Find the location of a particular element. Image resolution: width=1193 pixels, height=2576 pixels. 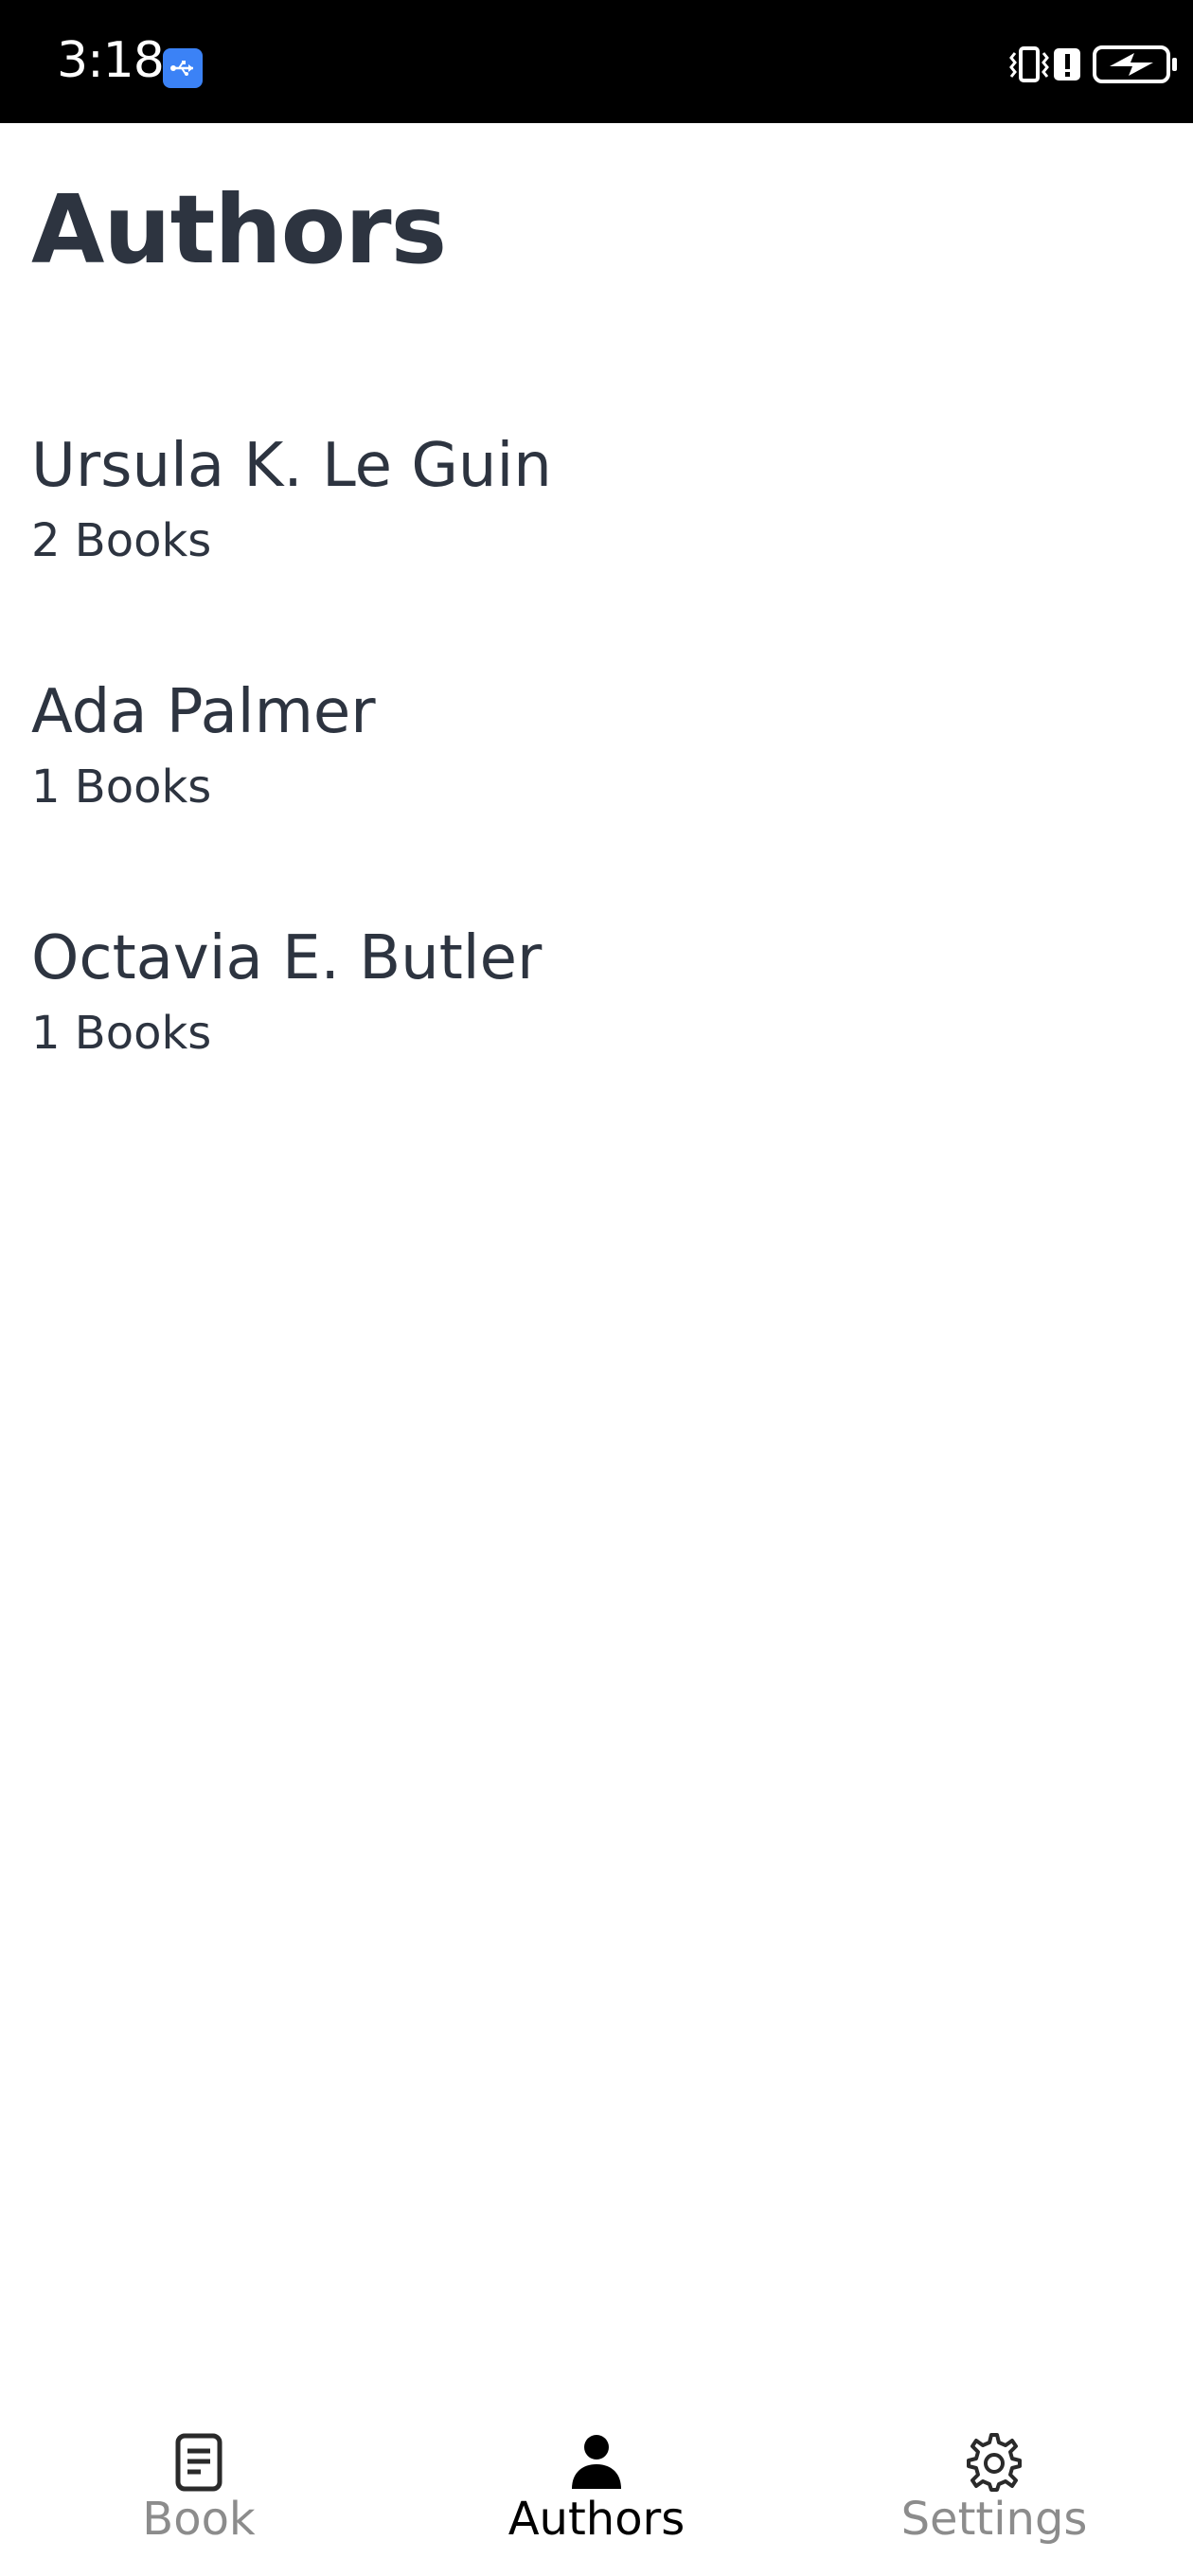

alert-icon is located at coordinates (1067, 66).